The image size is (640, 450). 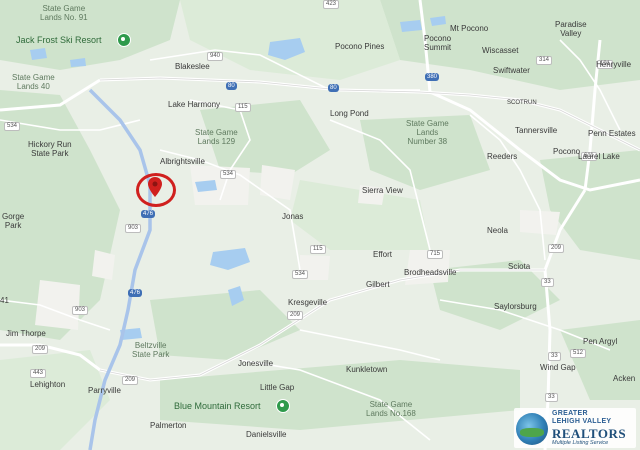 What do you see at coordinates (532, 429) in the screenshot?
I see `globe-icon` at bounding box center [532, 429].